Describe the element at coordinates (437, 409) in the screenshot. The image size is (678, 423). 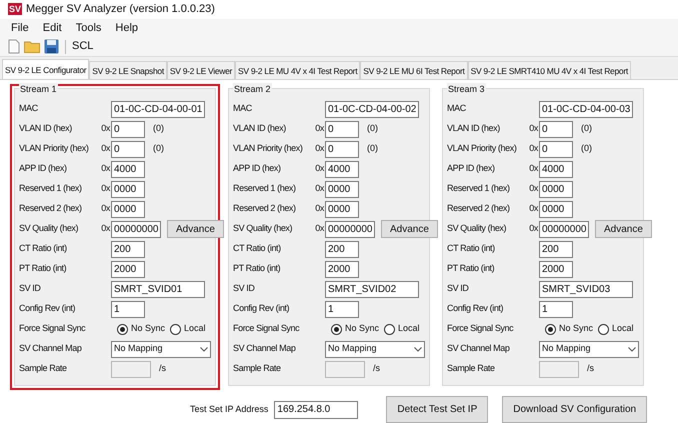
I see `action-button: Detect Test Set IP` at that location.